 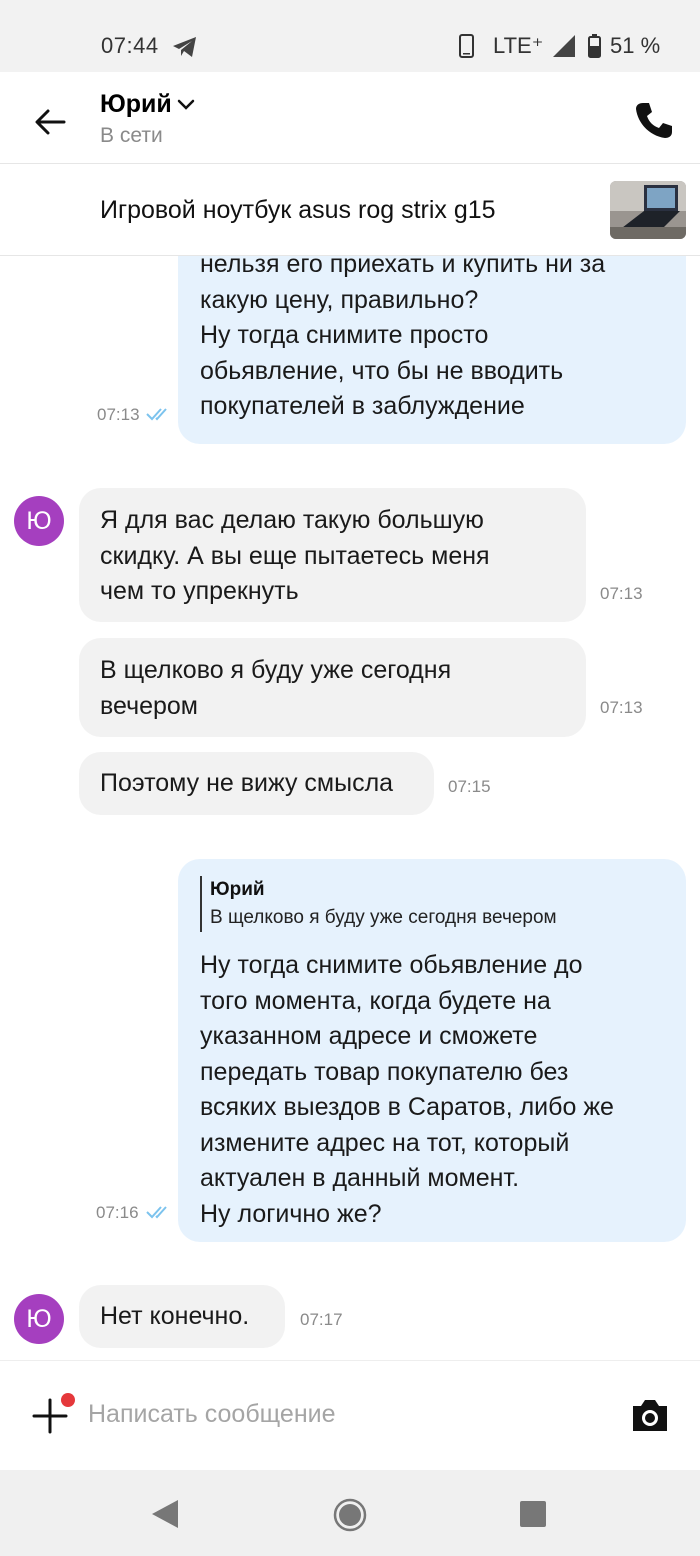 What do you see at coordinates (130, 45) in the screenshot?
I see `status-time: 07:44` at bounding box center [130, 45].